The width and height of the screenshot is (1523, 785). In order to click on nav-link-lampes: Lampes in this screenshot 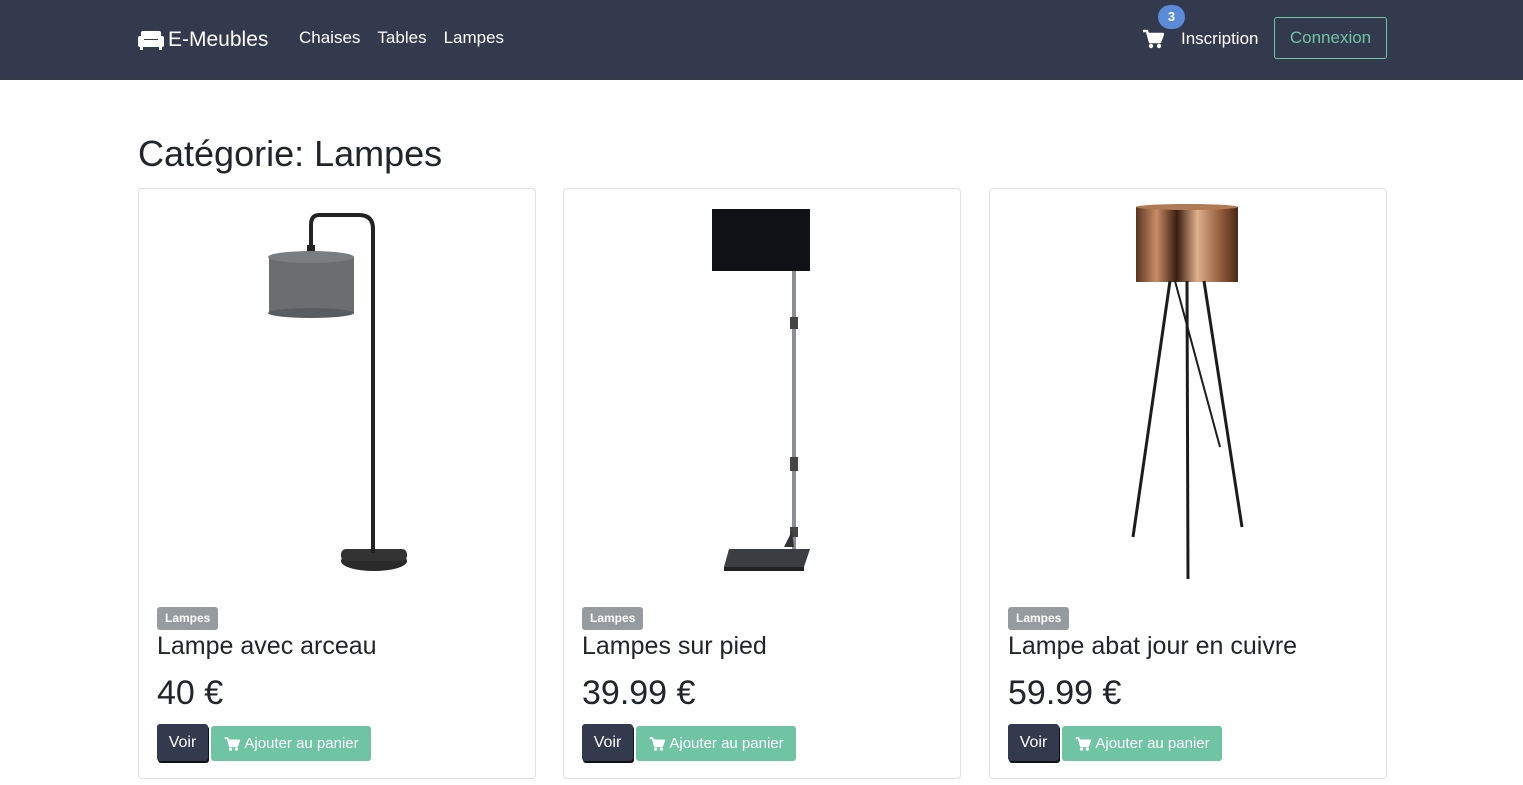, I will do `click(474, 38)`.